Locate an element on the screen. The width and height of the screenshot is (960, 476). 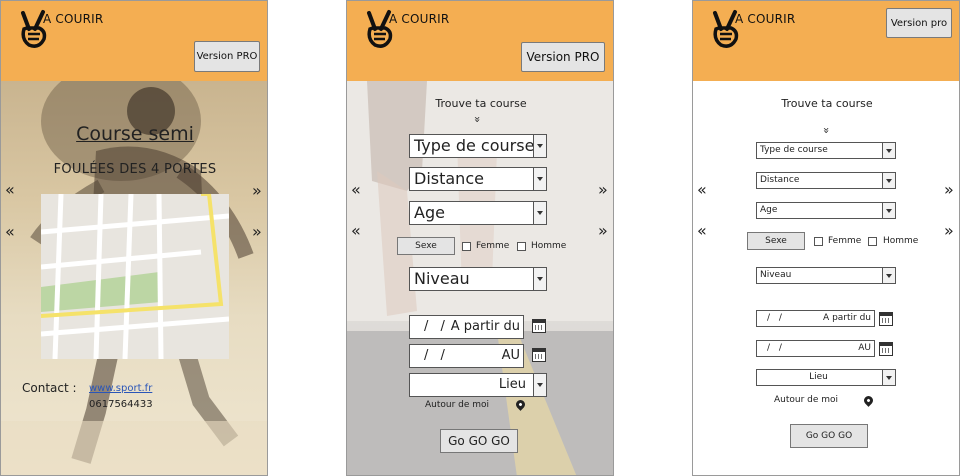
race-name: FOULÉES DES 4 PORTES is located at coordinates (135, 169).